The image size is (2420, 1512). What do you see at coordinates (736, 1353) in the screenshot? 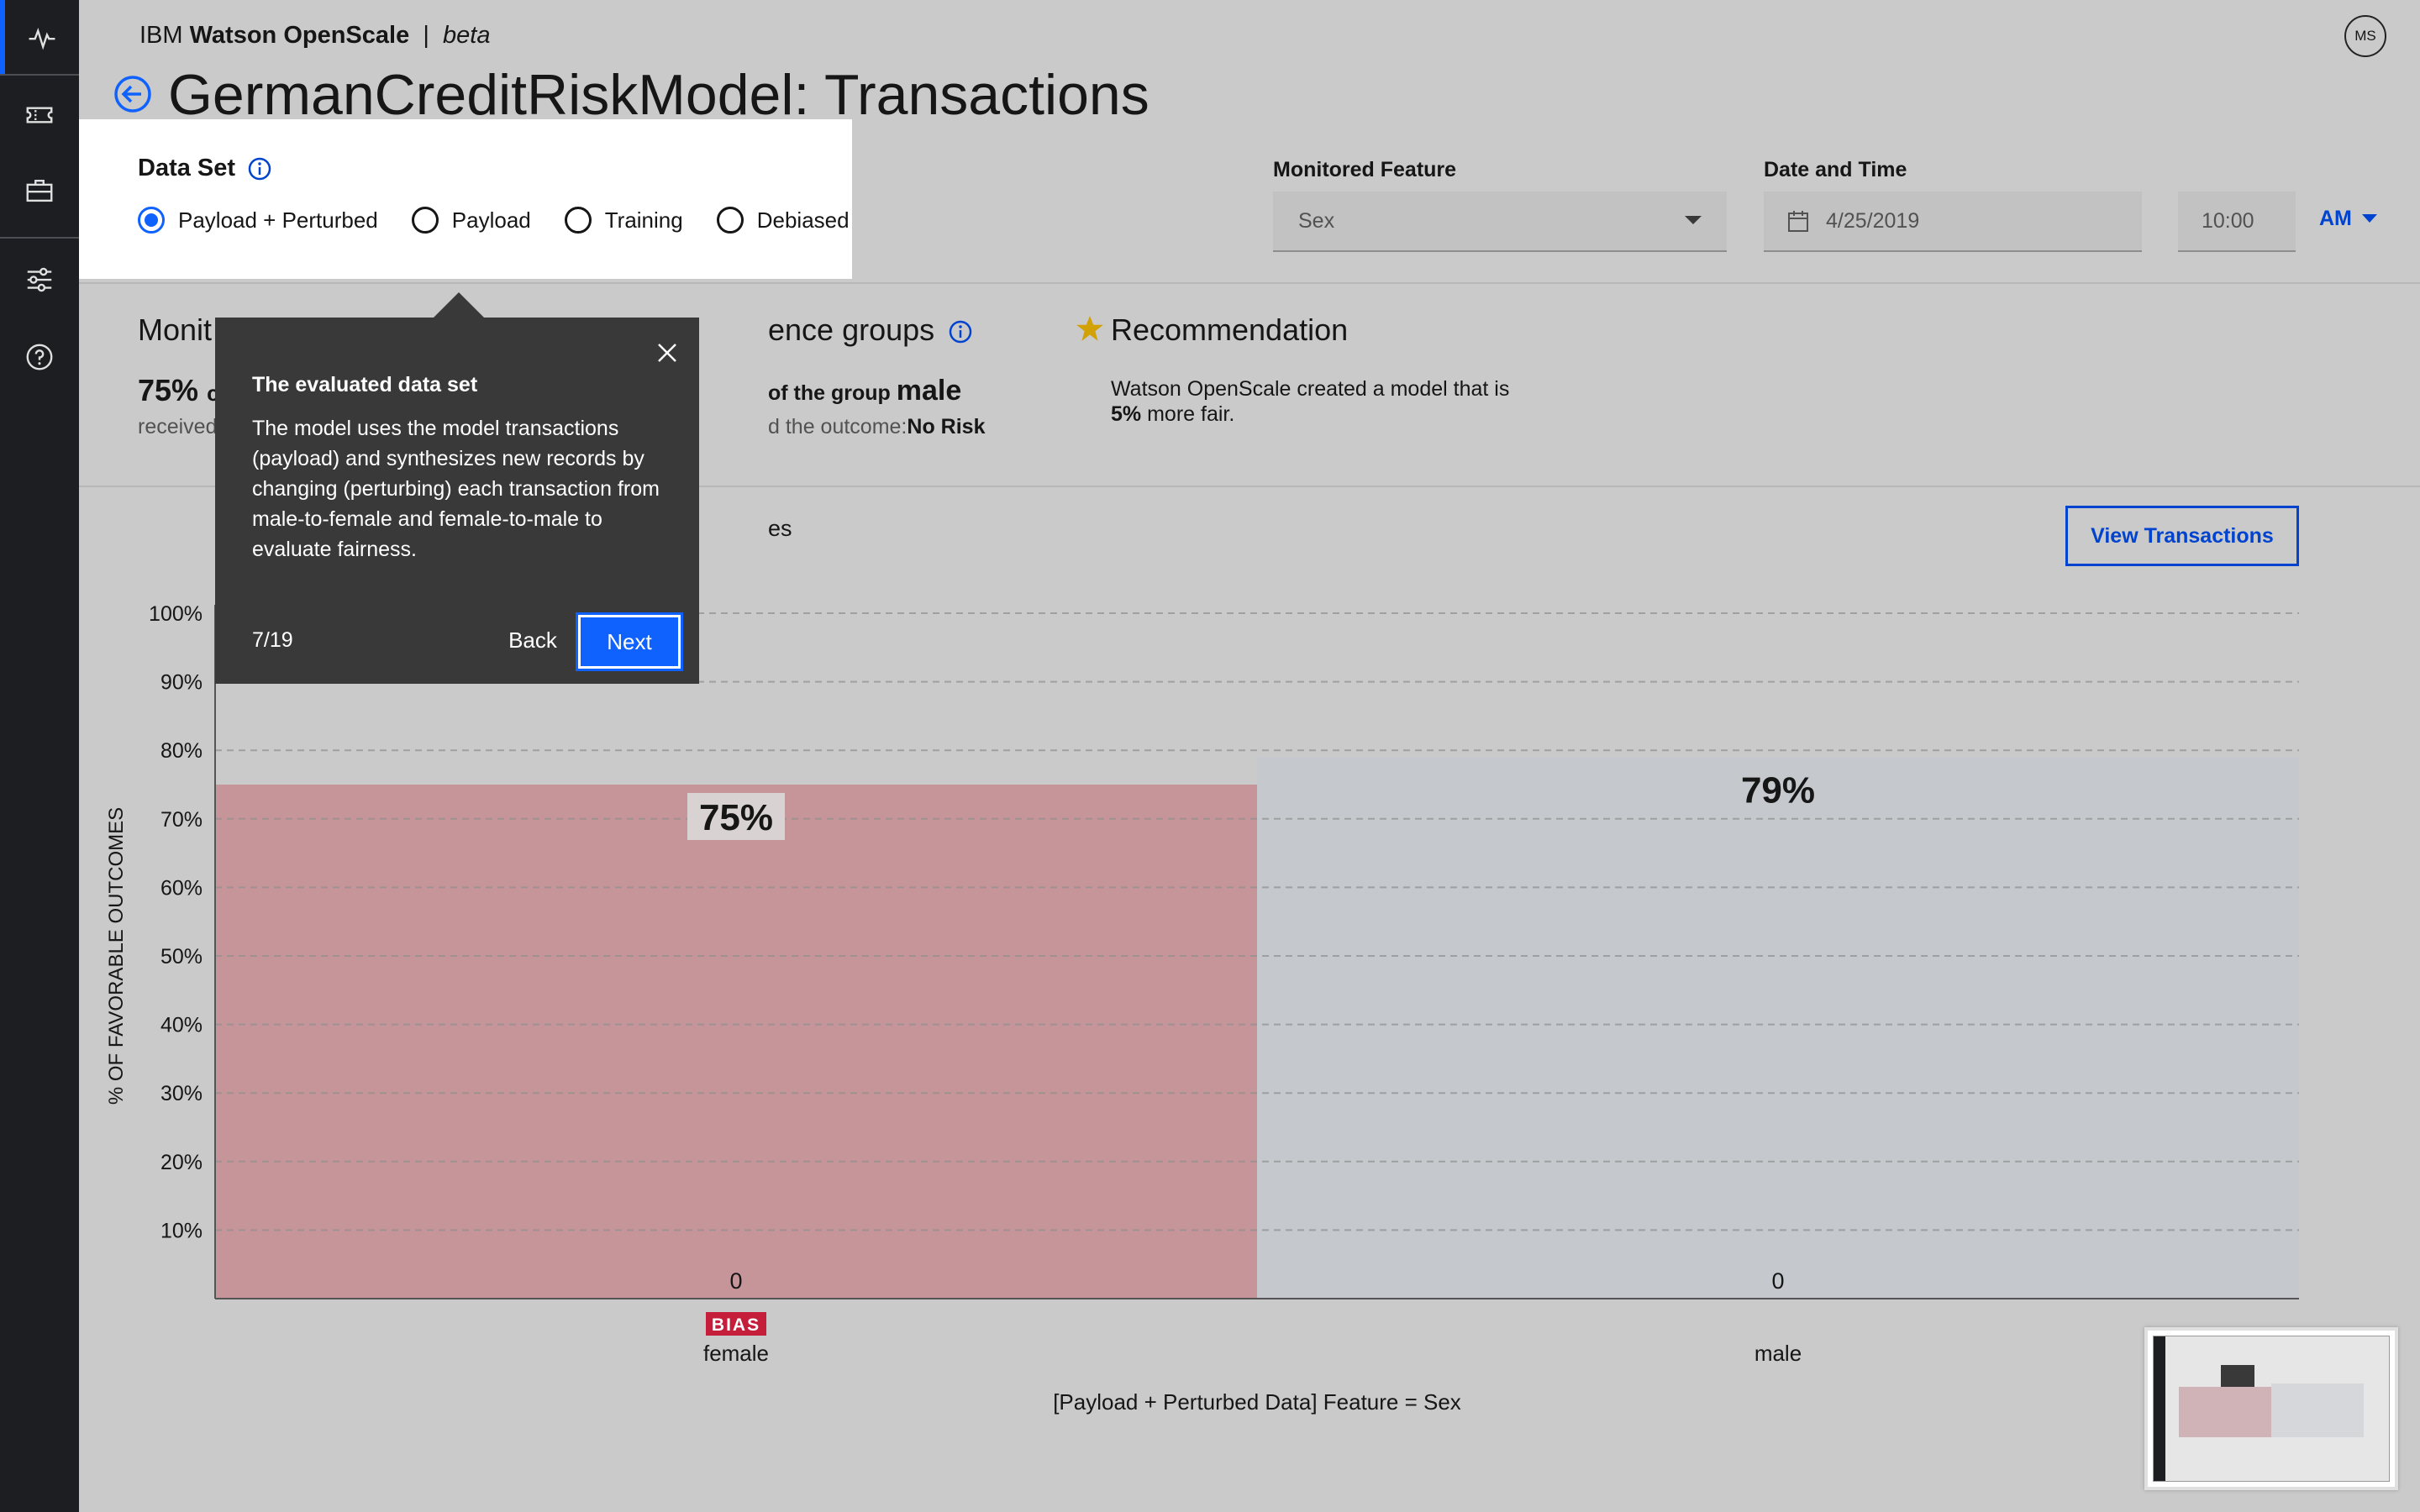
I see `category-label: female` at bounding box center [736, 1353].